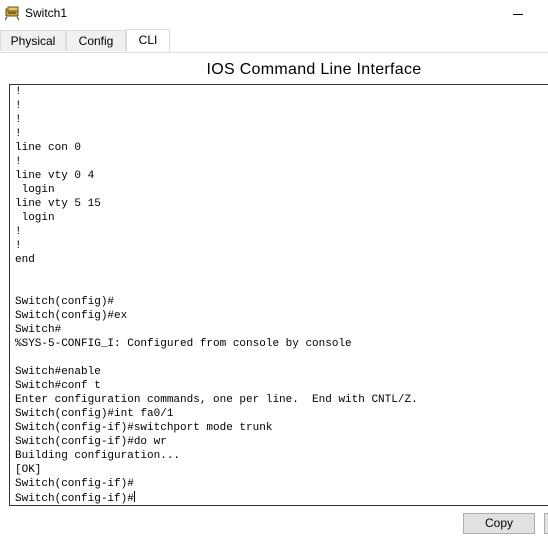 This screenshot has width=548, height=548. Describe the element at coordinates (65, 302) in the screenshot. I see `terminal-line-text: Switch(config)#` at that location.